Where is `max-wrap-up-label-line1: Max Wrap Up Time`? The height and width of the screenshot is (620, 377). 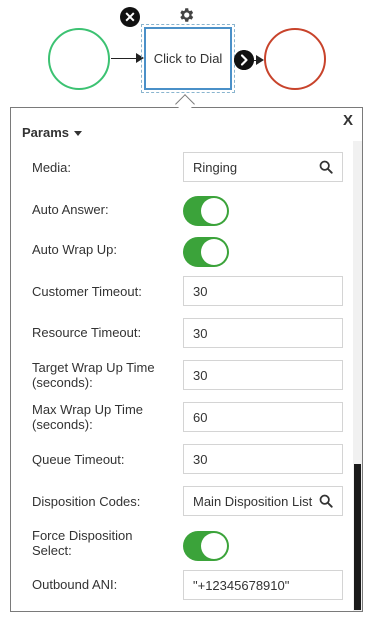 max-wrap-up-label-line1: Max Wrap Up Time is located at coordinates (88, 409).